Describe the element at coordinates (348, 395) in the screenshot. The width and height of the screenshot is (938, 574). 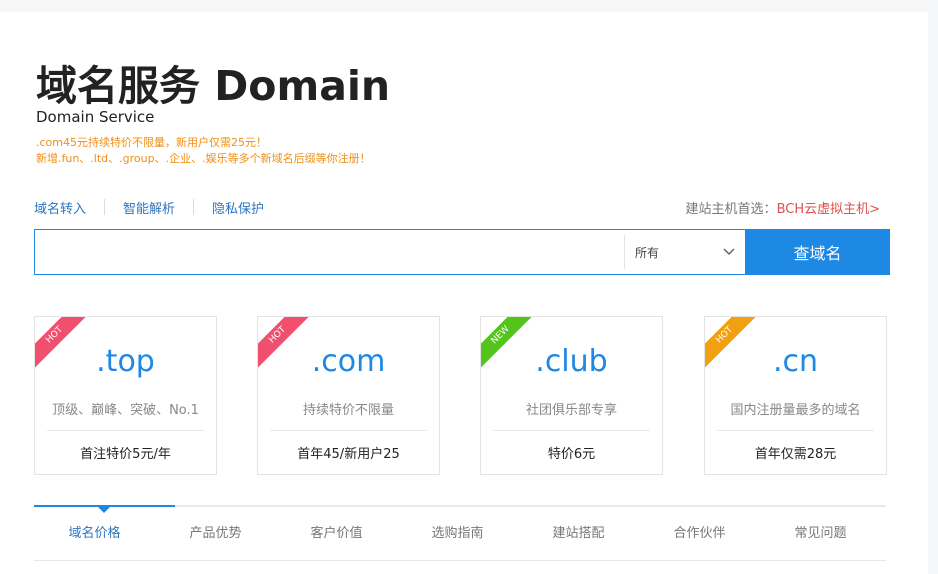
I see `domain-card-com: HOT .com 持续特价不限量 首年45/新用户25` at that location.